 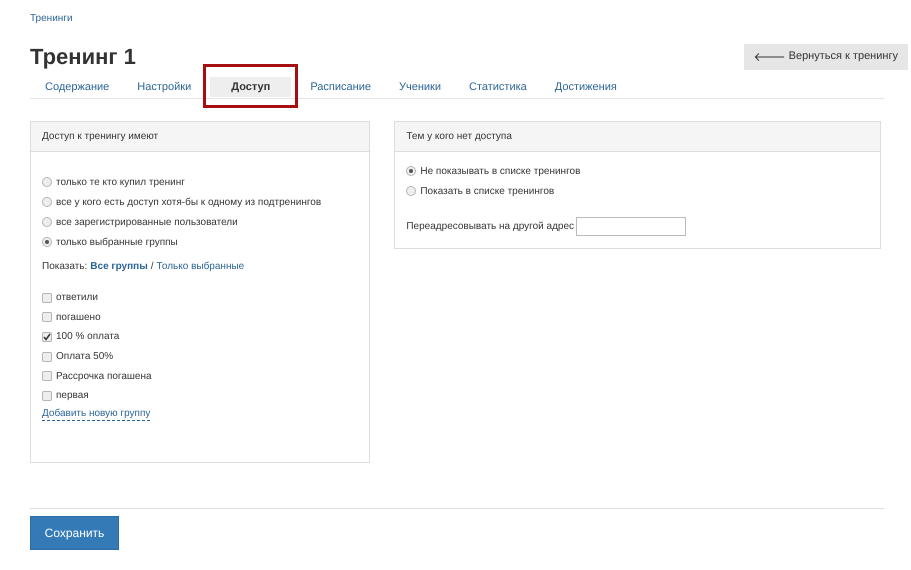 I want to click on radio-label: только те кто купил тренинг, so click(x=120, y=183).